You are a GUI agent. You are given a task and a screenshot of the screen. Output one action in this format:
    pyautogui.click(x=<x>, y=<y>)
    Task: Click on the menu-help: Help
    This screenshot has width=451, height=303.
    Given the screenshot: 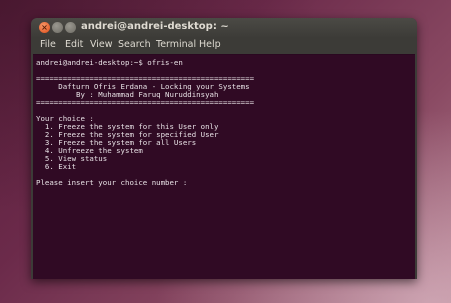 What is the action you would take?
    pyautogui.click(x=210, y=44)
    